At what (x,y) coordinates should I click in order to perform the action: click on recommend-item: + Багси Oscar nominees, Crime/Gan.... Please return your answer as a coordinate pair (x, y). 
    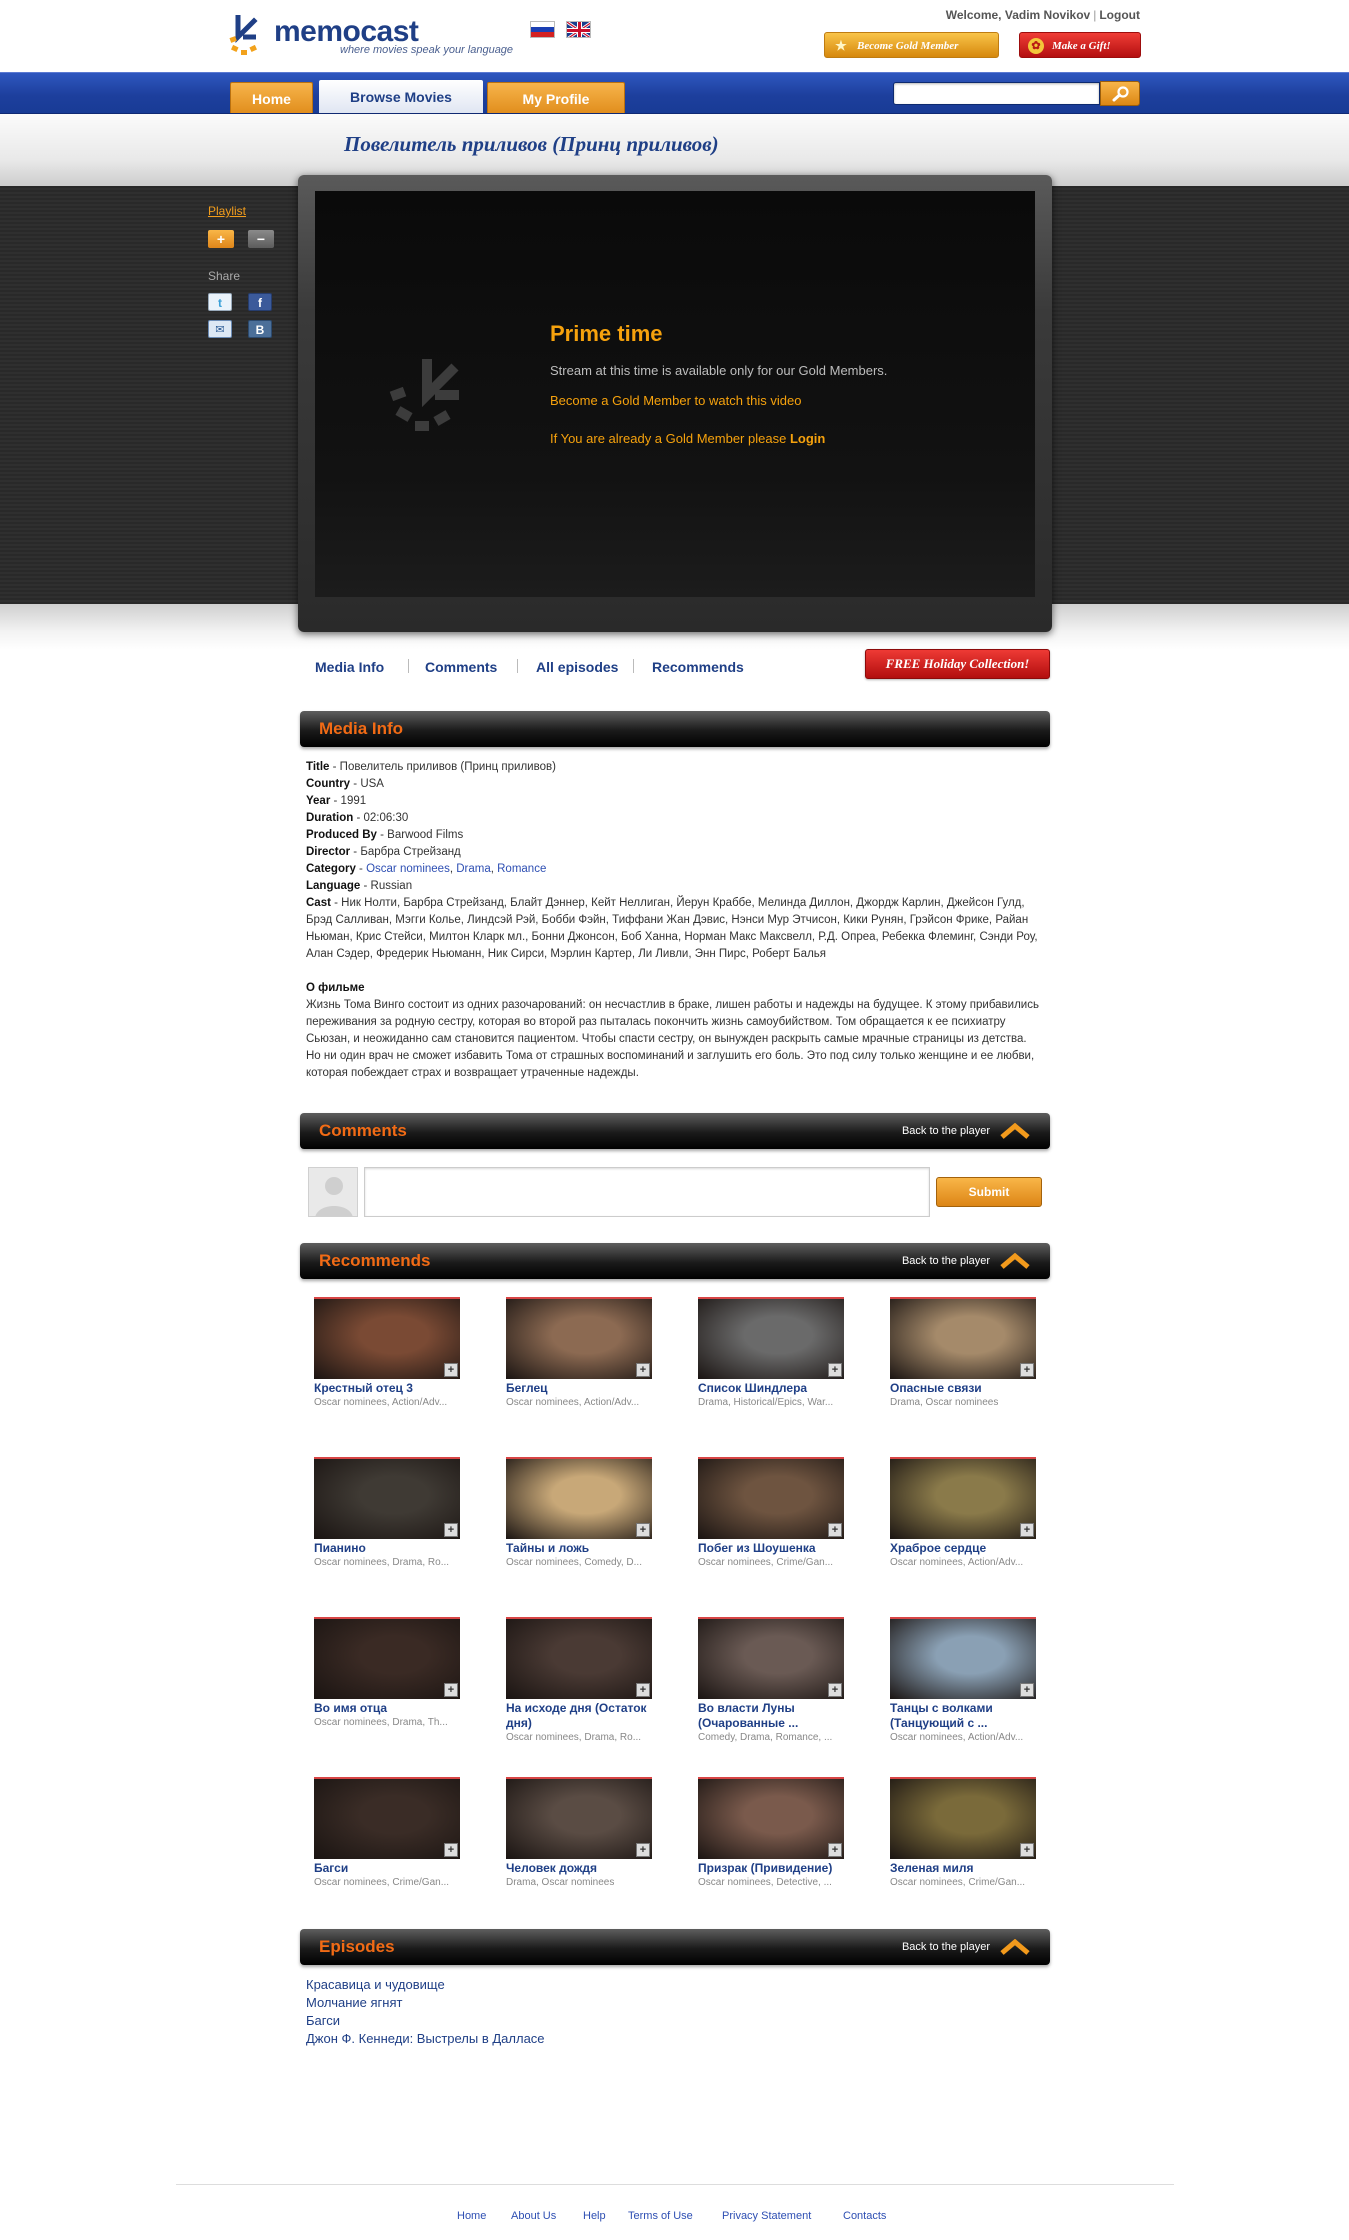
    Looking at the image, I should click on (388, 1833).